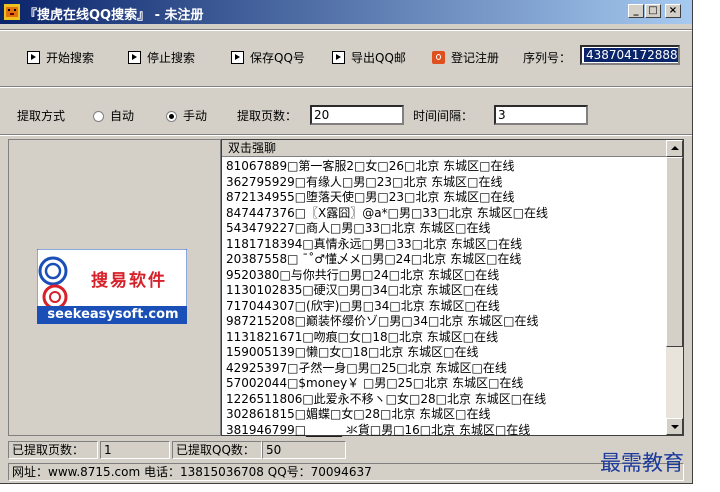 This screenshot has height=492, width=720. Describe the element at coordinates (465, 57) in the screenshot. I see `register-button: 登记注册` at that location.